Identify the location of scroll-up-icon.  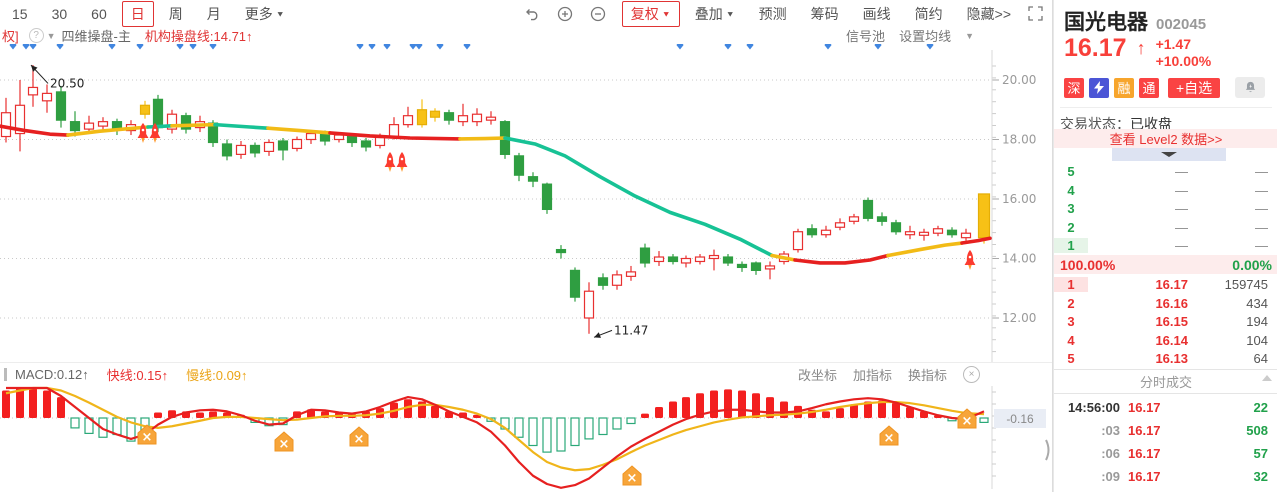
(1267, 378).